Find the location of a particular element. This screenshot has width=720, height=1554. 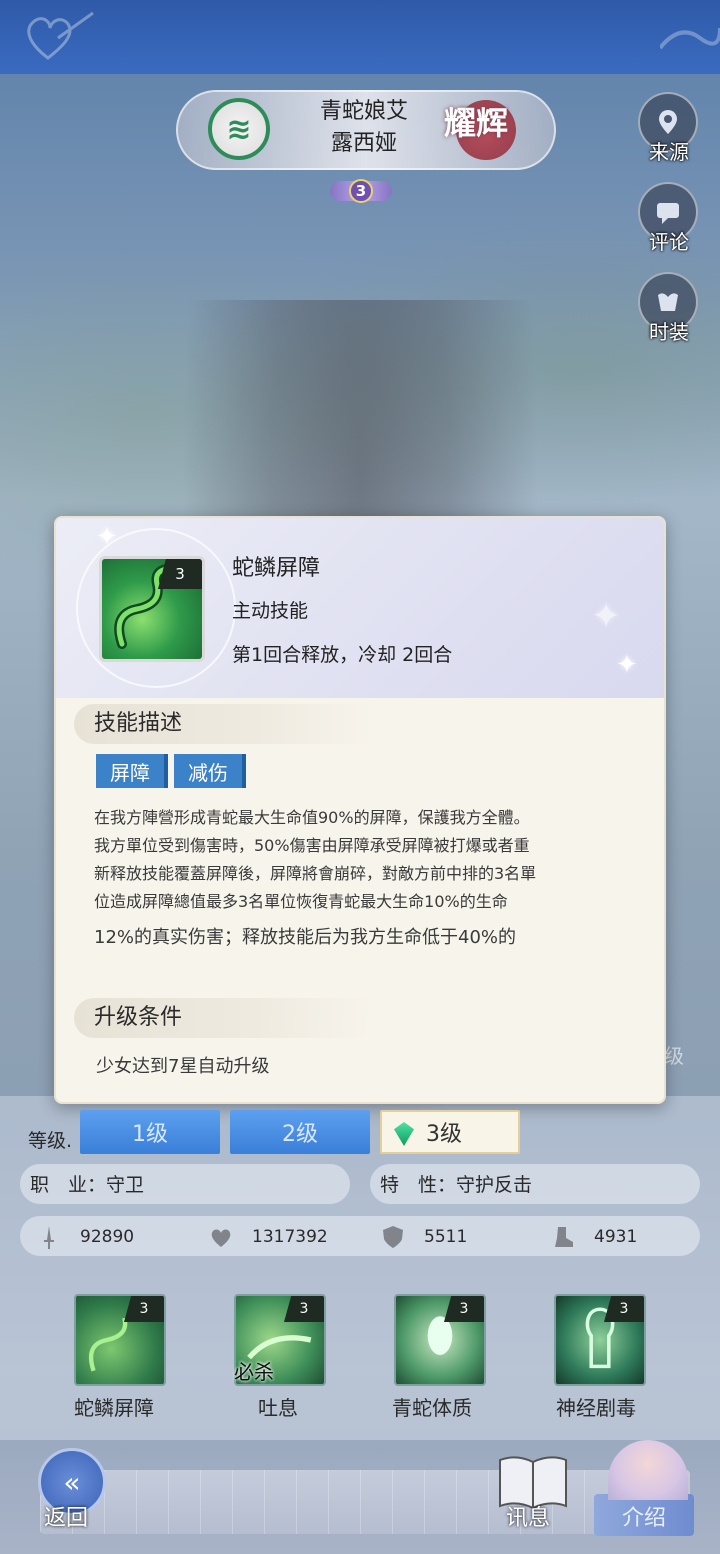

tag-barrier: 屏障 is located at coordinates (132, 771).